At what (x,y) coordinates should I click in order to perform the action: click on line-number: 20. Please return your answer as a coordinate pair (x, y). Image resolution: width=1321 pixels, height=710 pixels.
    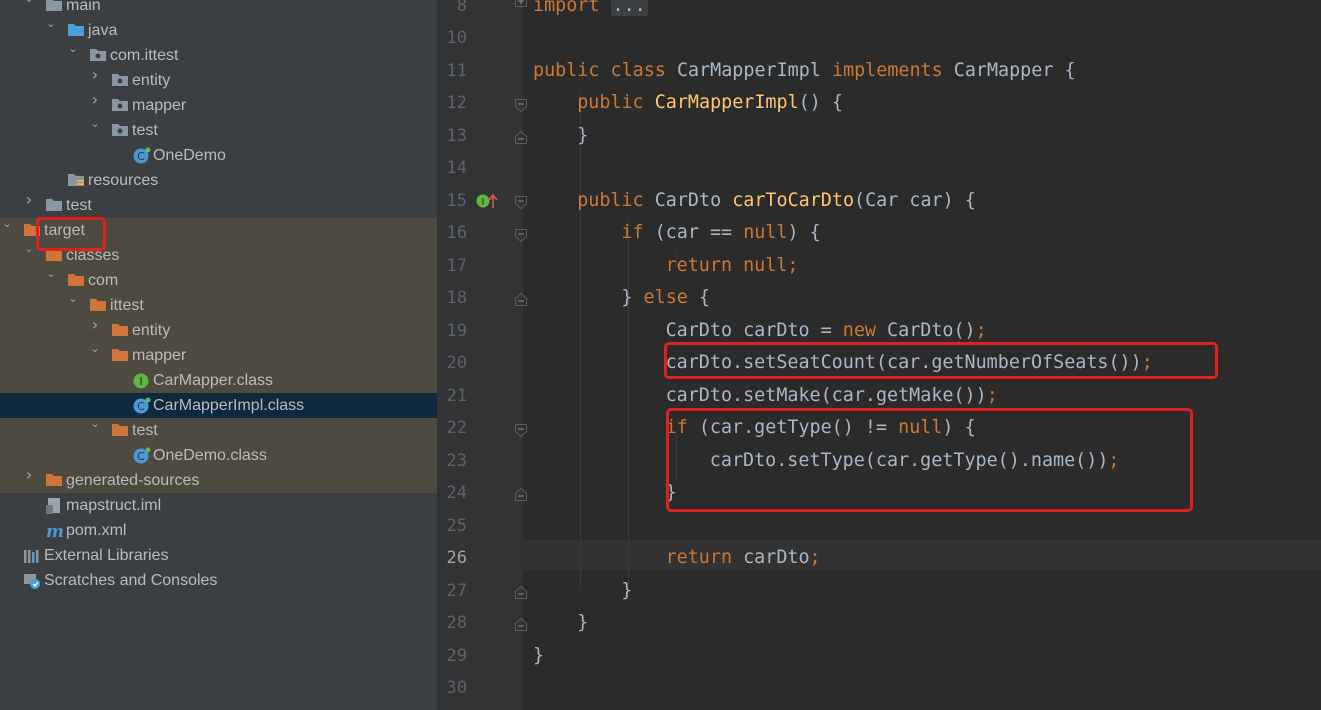
    Looking at the image, I should click on (456, 363).